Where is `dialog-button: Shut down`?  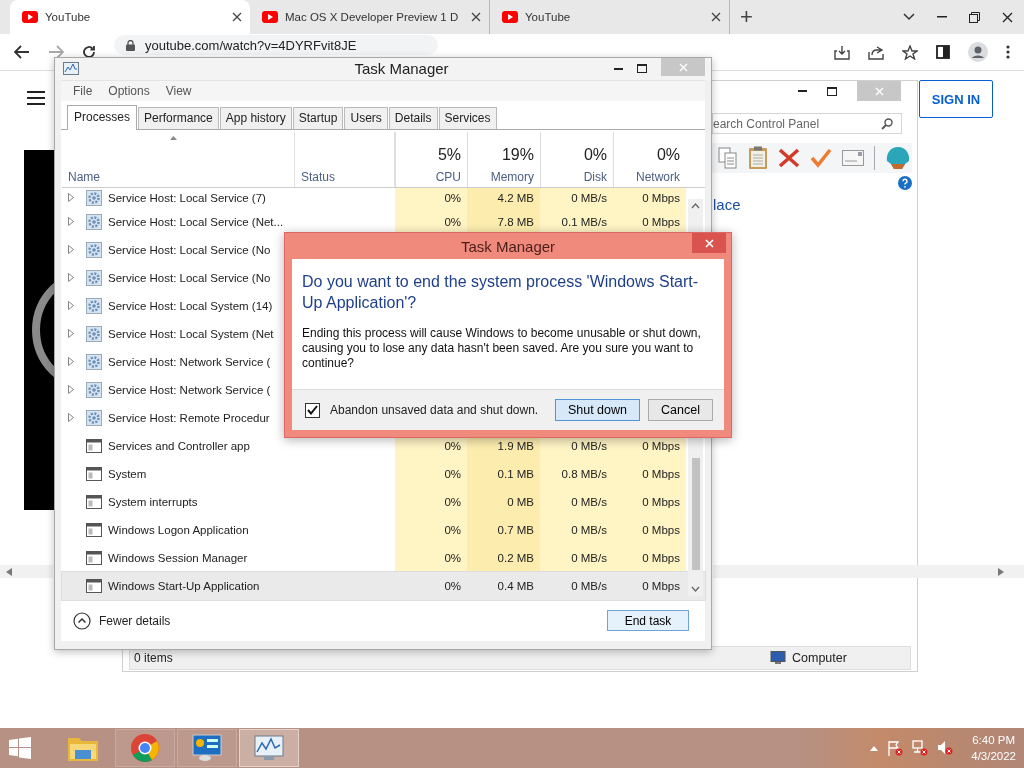
dialog-button: Shut down is located at coordinates (597, 410).